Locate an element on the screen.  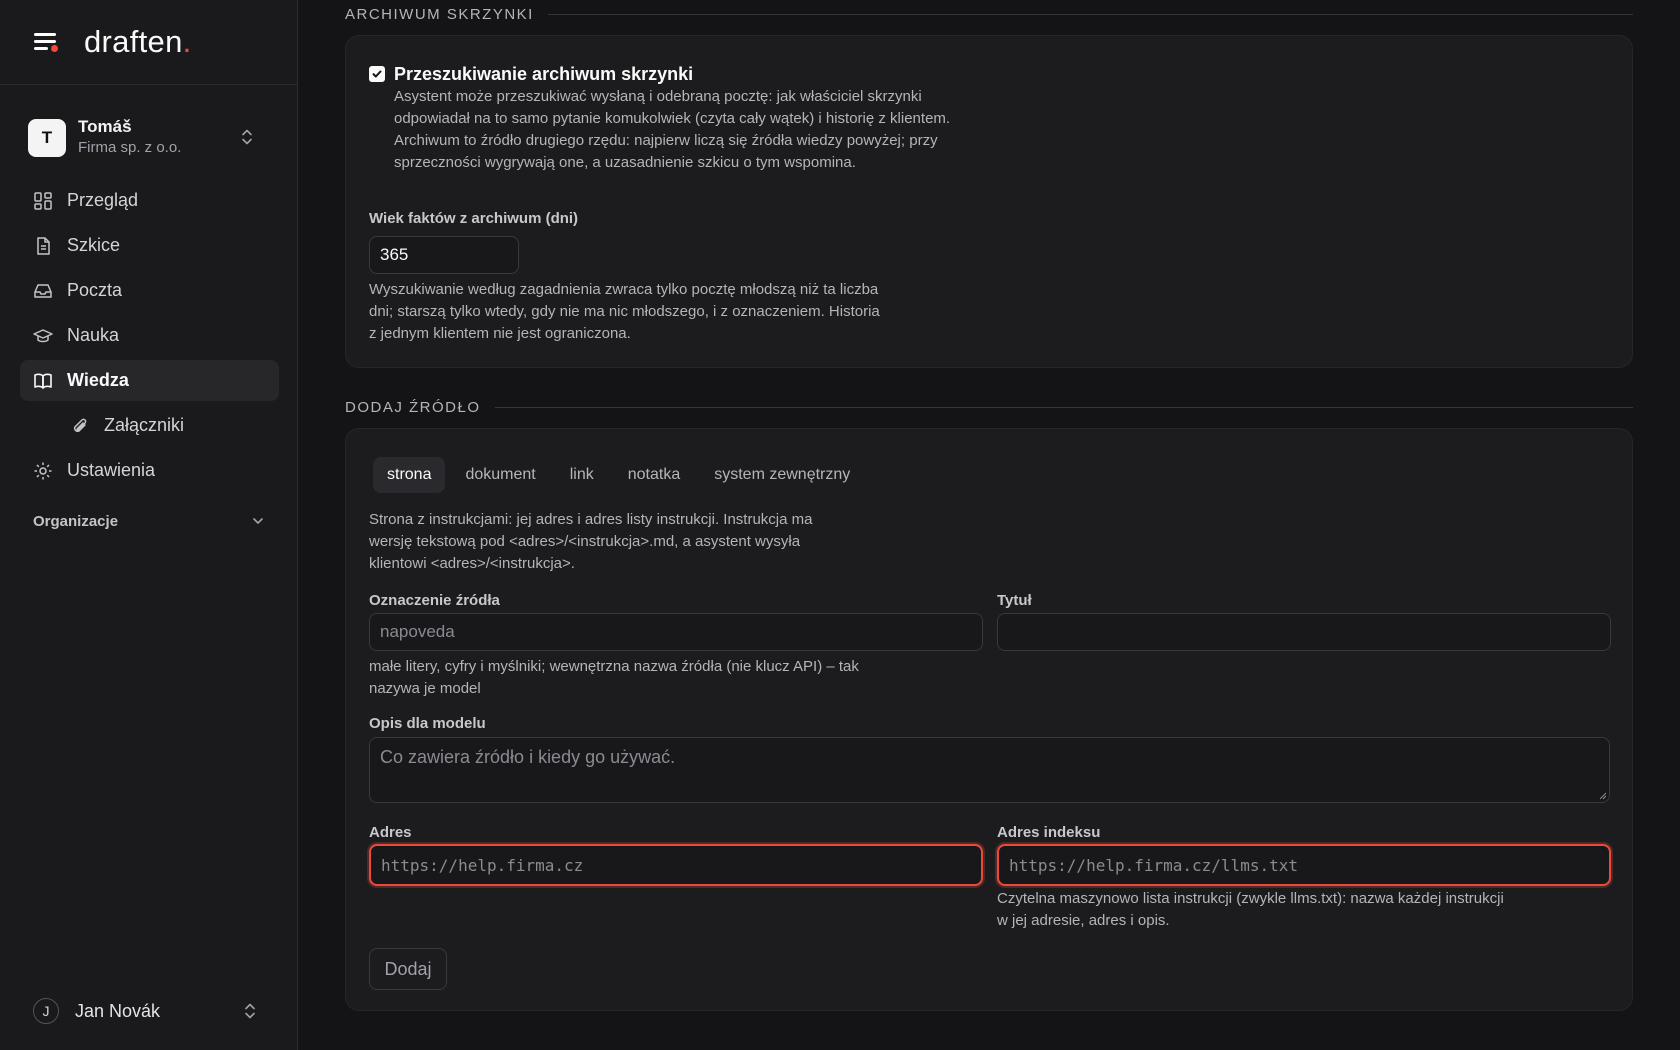
nav-group-organizacje: Organizacje is located at coordinates (149, 521).